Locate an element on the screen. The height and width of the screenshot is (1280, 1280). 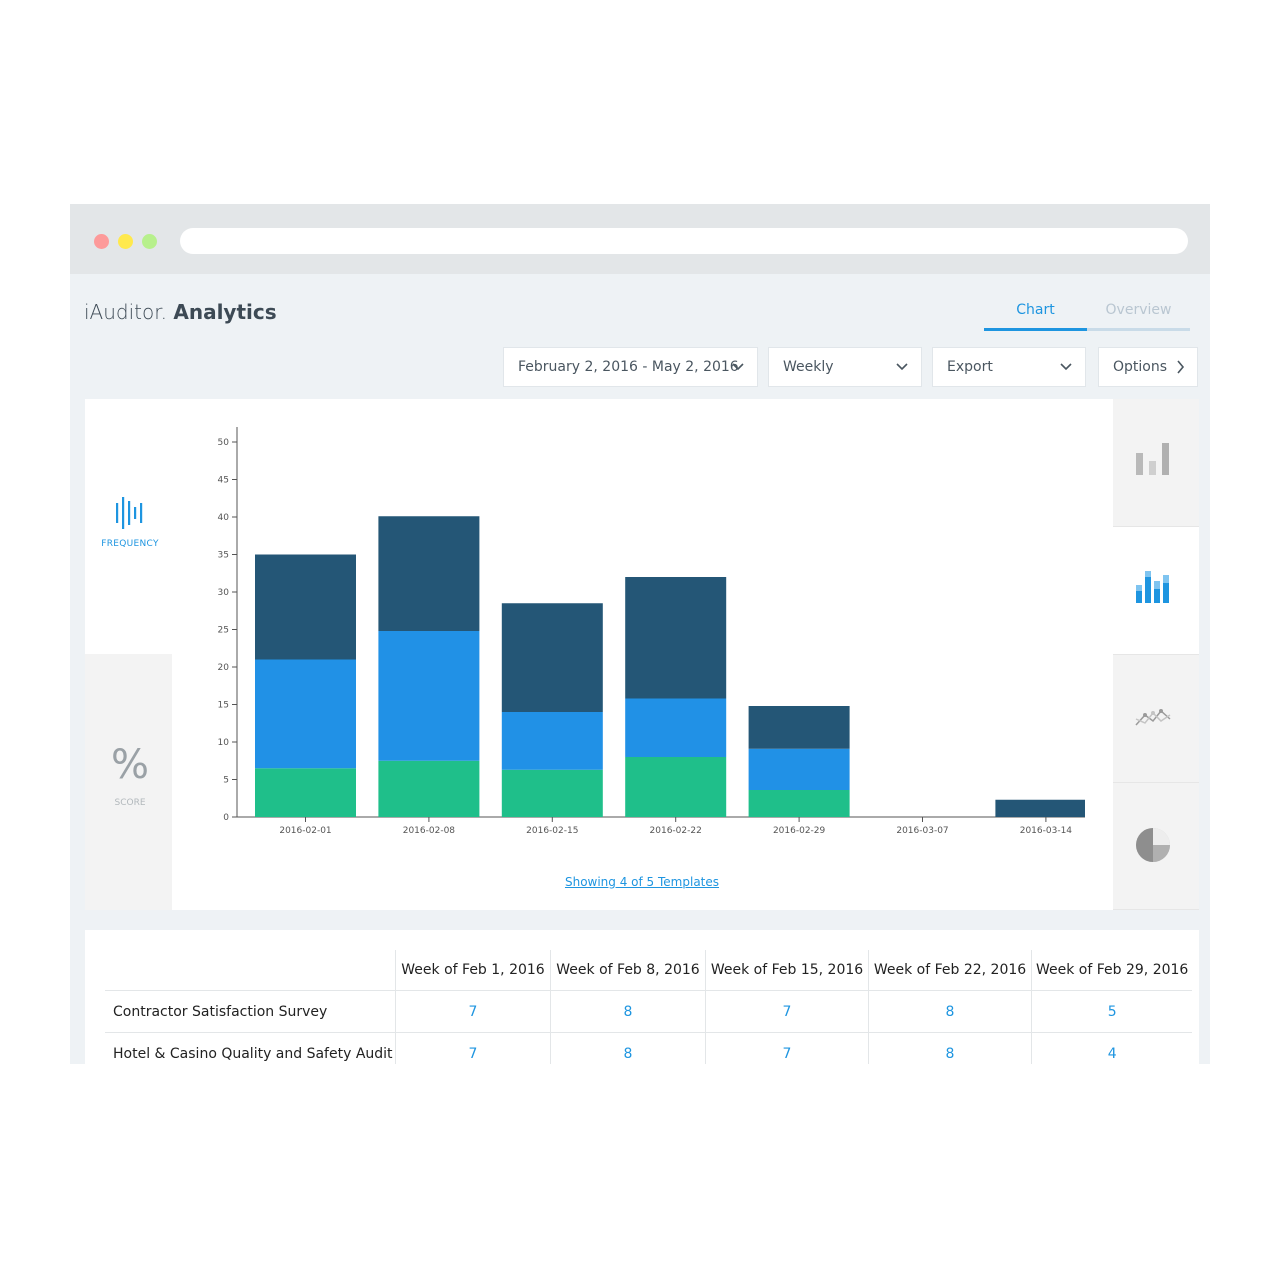
close-window-button is located at coordinates (101, 241).